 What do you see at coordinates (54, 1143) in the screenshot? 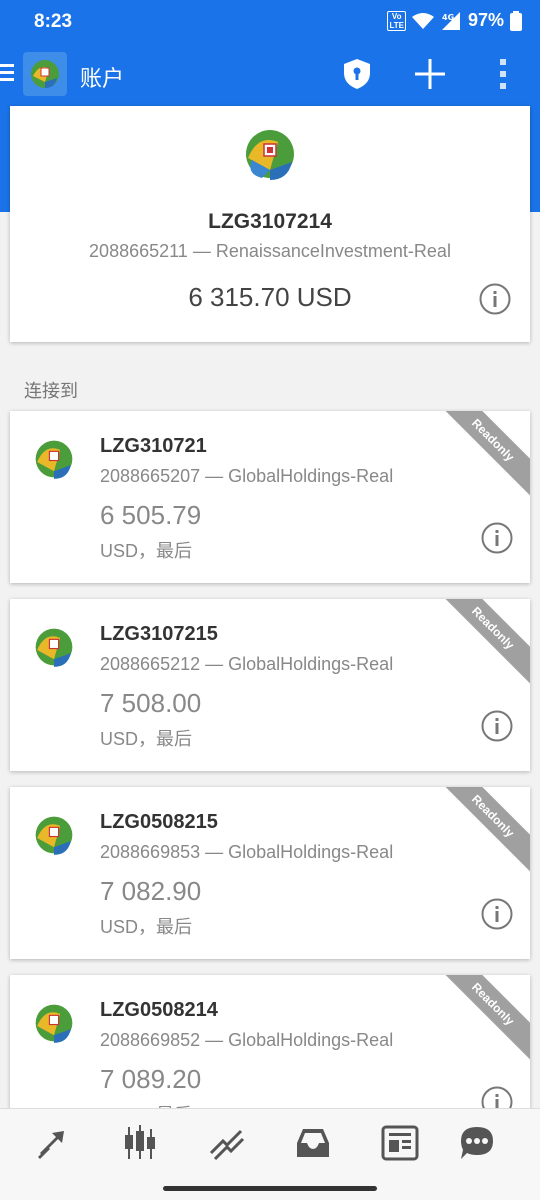
I see `quotes-icon` at bounding box center [54, 1143].